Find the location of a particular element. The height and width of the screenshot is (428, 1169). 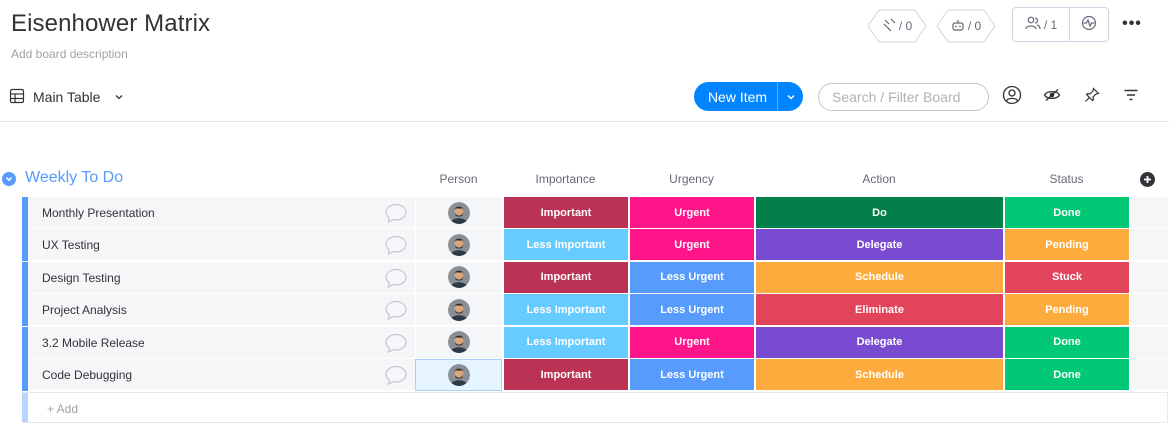

automations-button: / 0 is located at coordinates (966, 26).